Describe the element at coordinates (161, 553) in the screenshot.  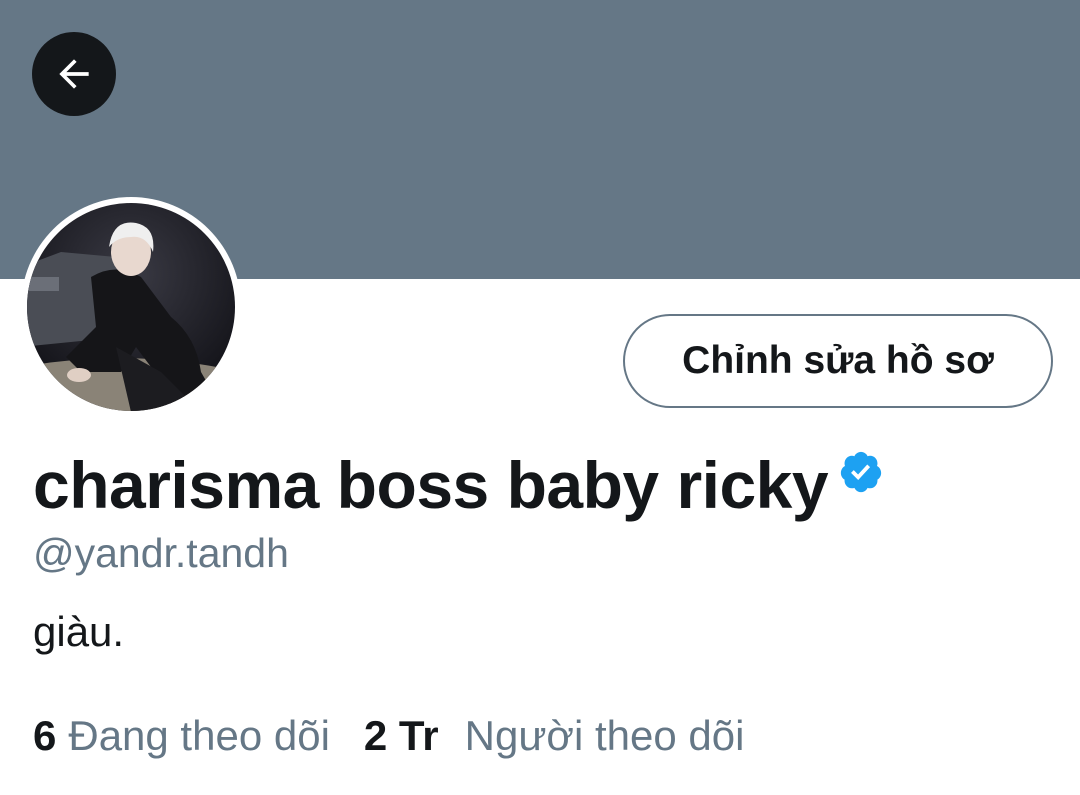
I see `user-handle: @yandr.tandh` at that location.